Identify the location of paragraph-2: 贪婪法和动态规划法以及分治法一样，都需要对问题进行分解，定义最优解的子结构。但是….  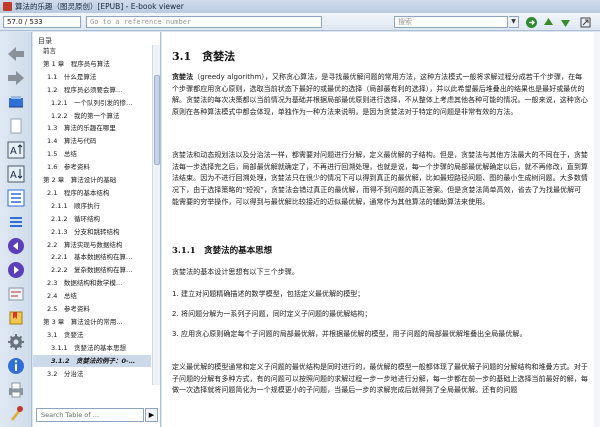
(380, 178).